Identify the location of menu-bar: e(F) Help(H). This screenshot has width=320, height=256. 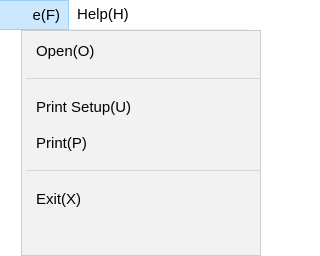
(124, 15).